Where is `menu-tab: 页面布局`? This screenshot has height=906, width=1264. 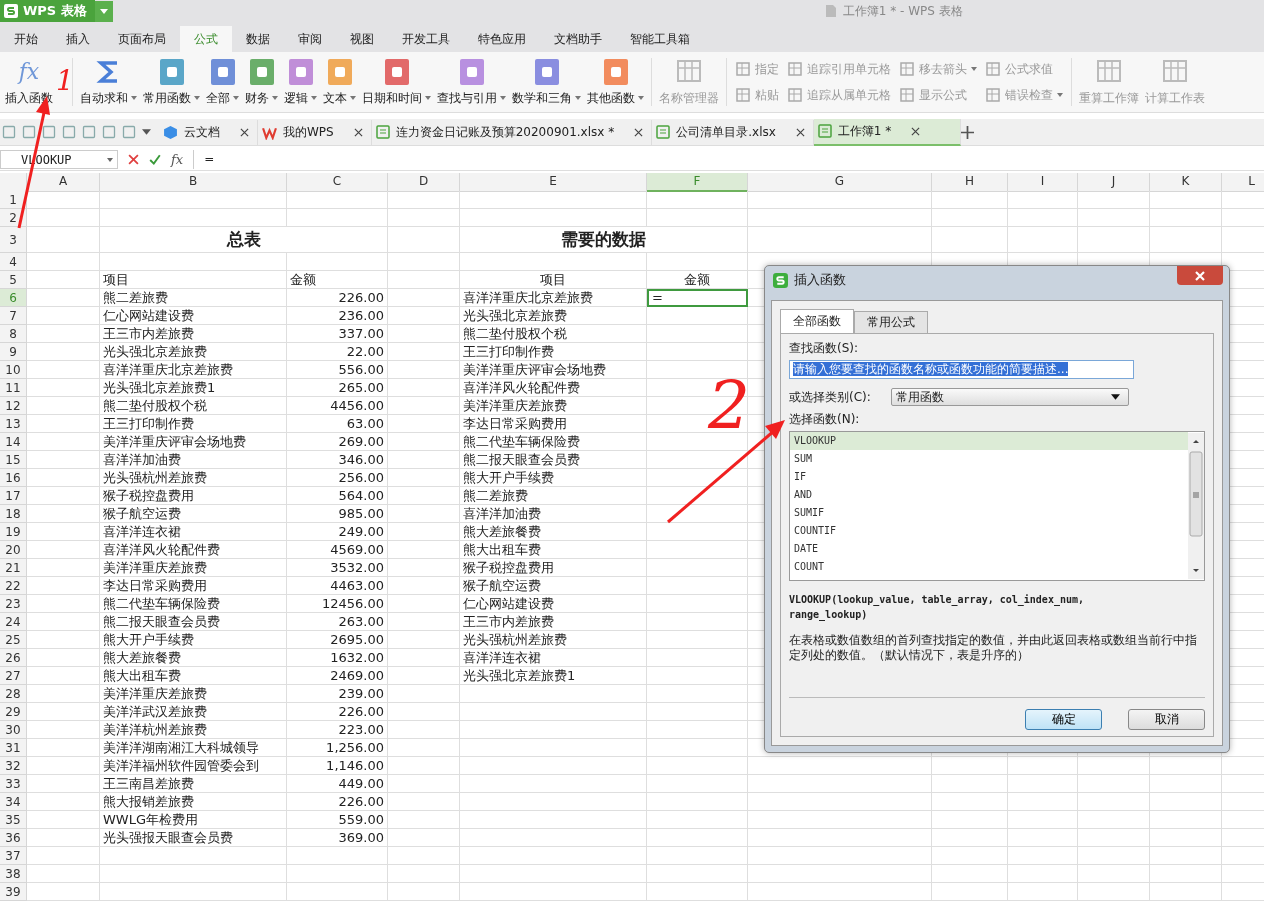 menu-tab: 页面布局 is located at coordinates (142, 39).